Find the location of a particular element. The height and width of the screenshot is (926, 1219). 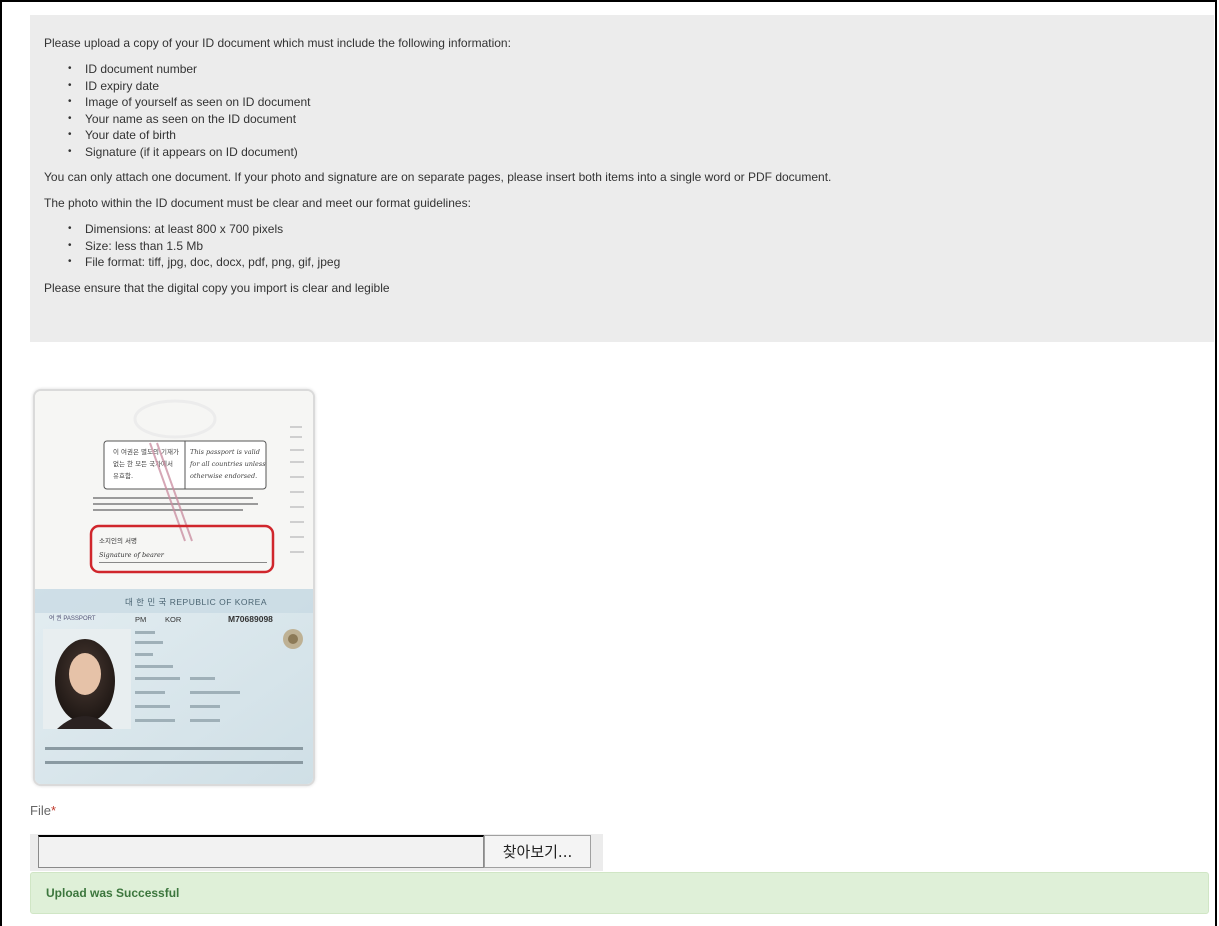

list-item: Image of yourself as seen on ID document is located at coordinates (634, 102).